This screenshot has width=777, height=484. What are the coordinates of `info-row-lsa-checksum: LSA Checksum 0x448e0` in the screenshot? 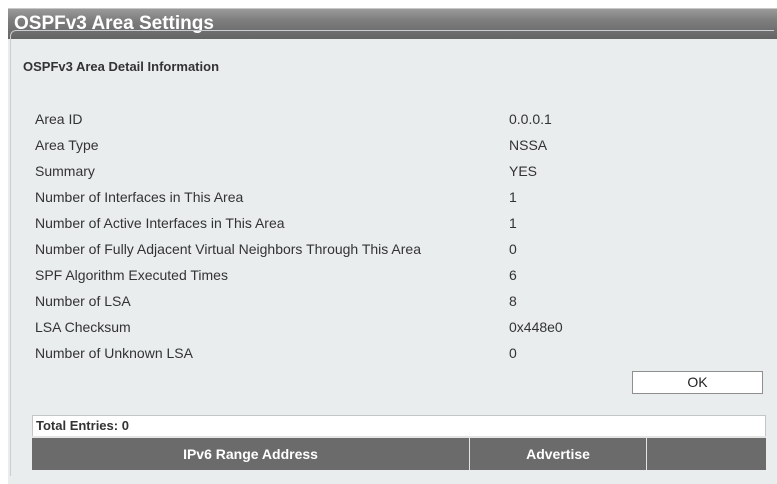 It's located at (395, 328).